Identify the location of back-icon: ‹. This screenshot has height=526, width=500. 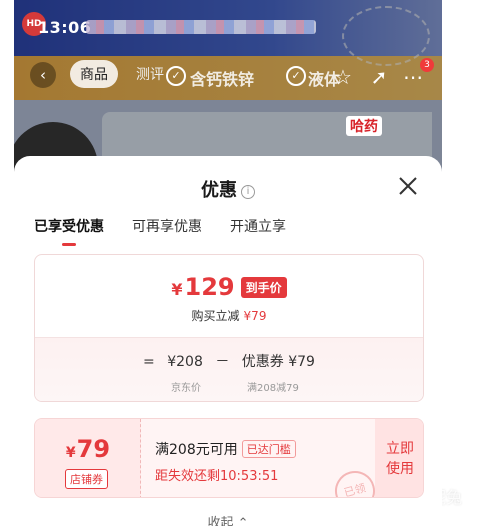
(43, 75).